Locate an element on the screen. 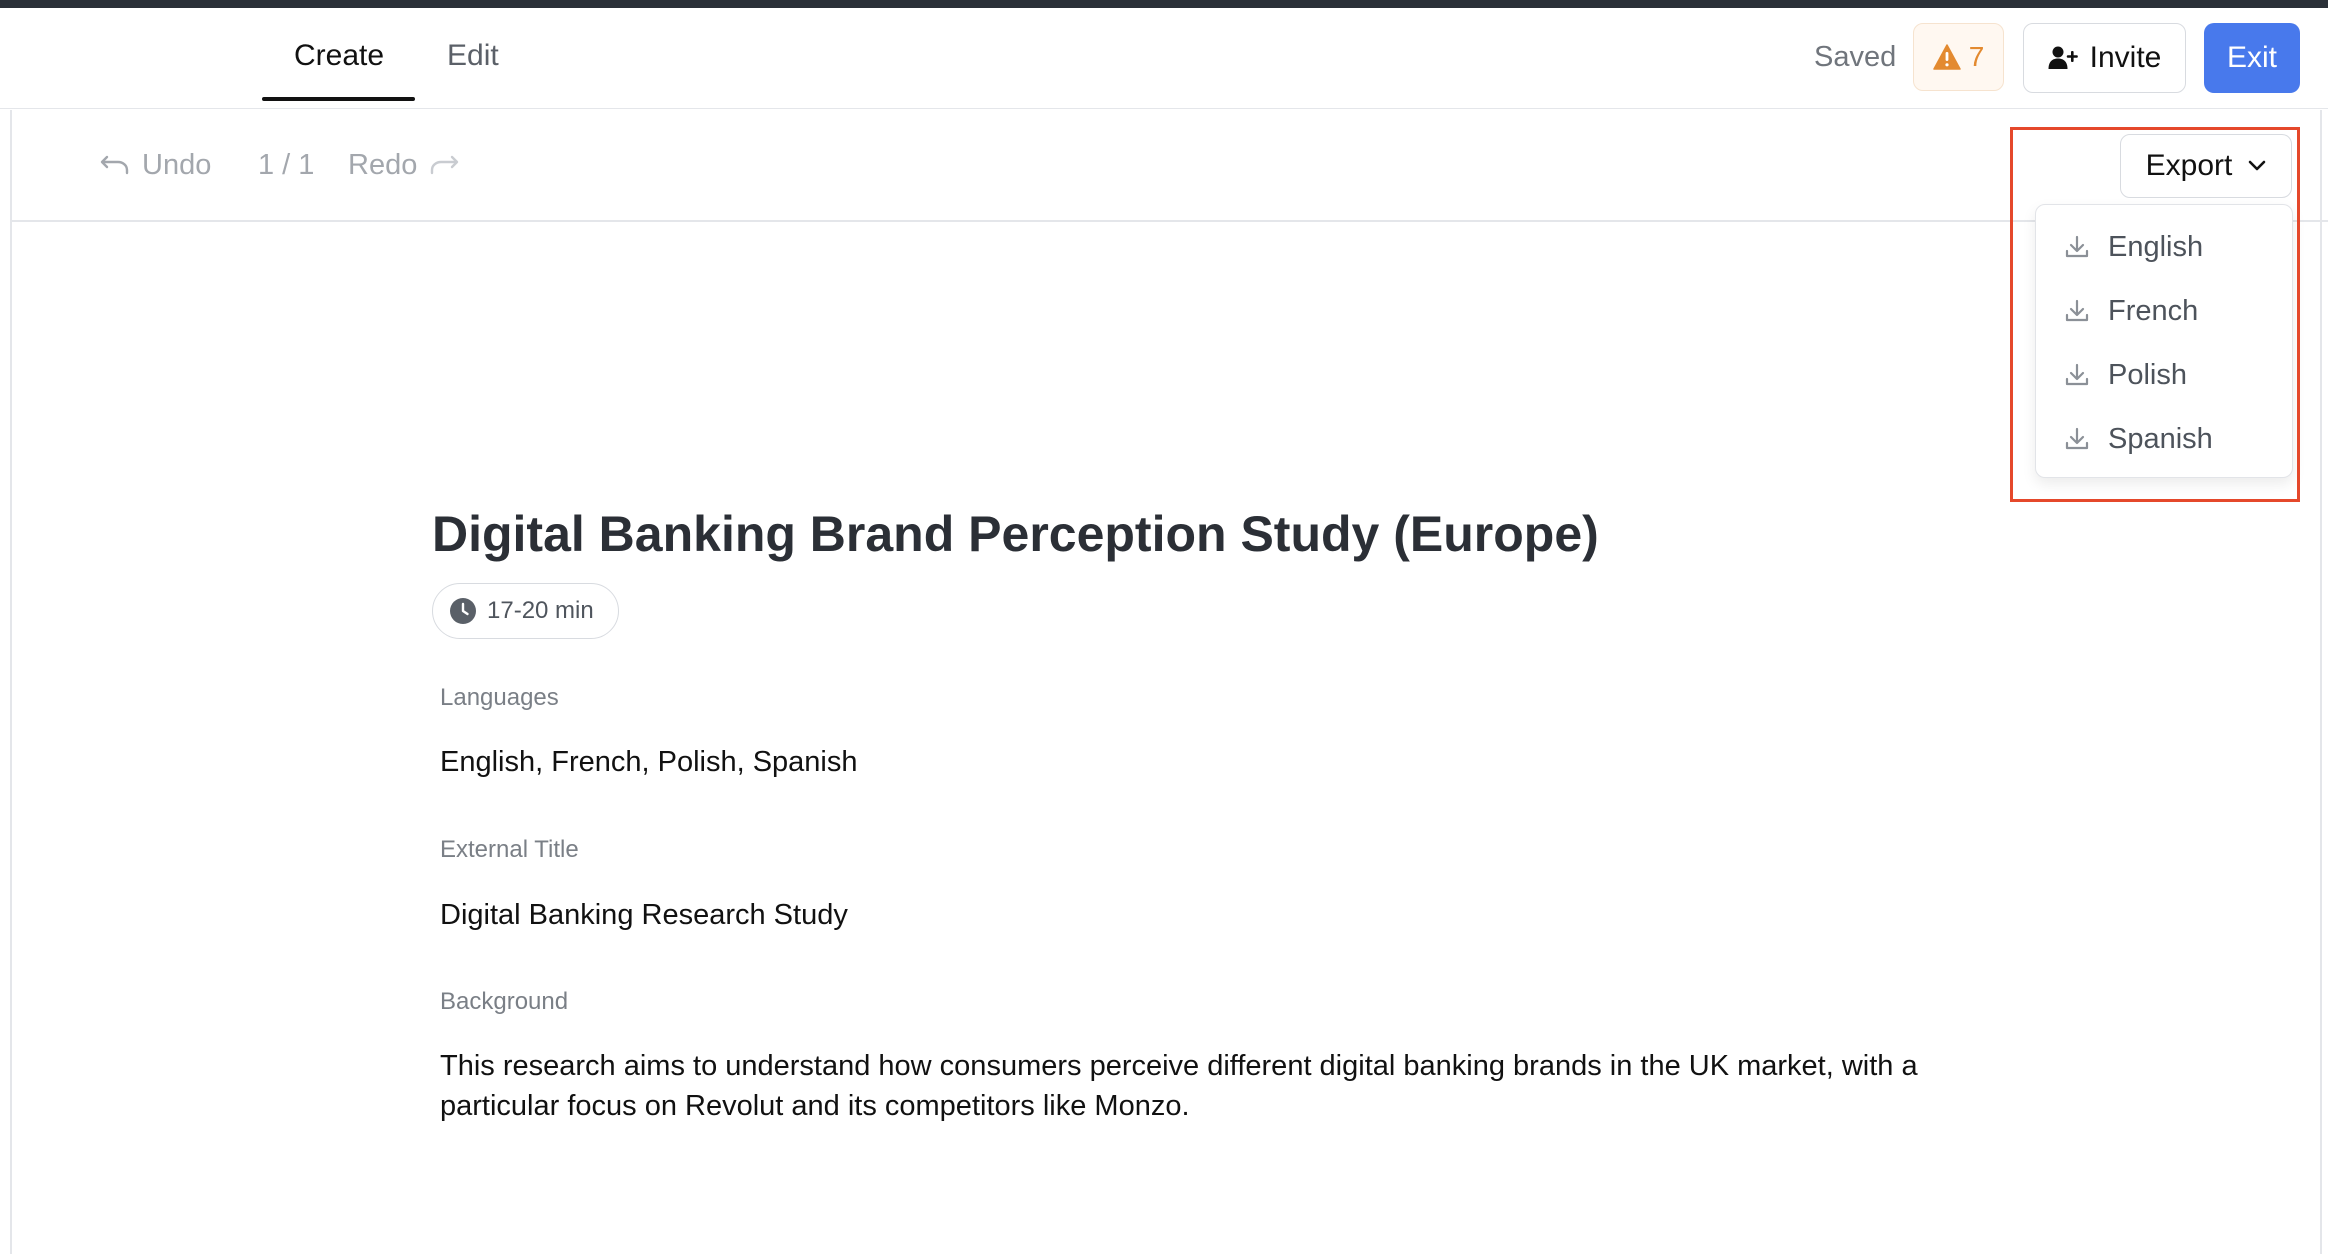  redo-label: Redo is located at coordinates (383, 165).